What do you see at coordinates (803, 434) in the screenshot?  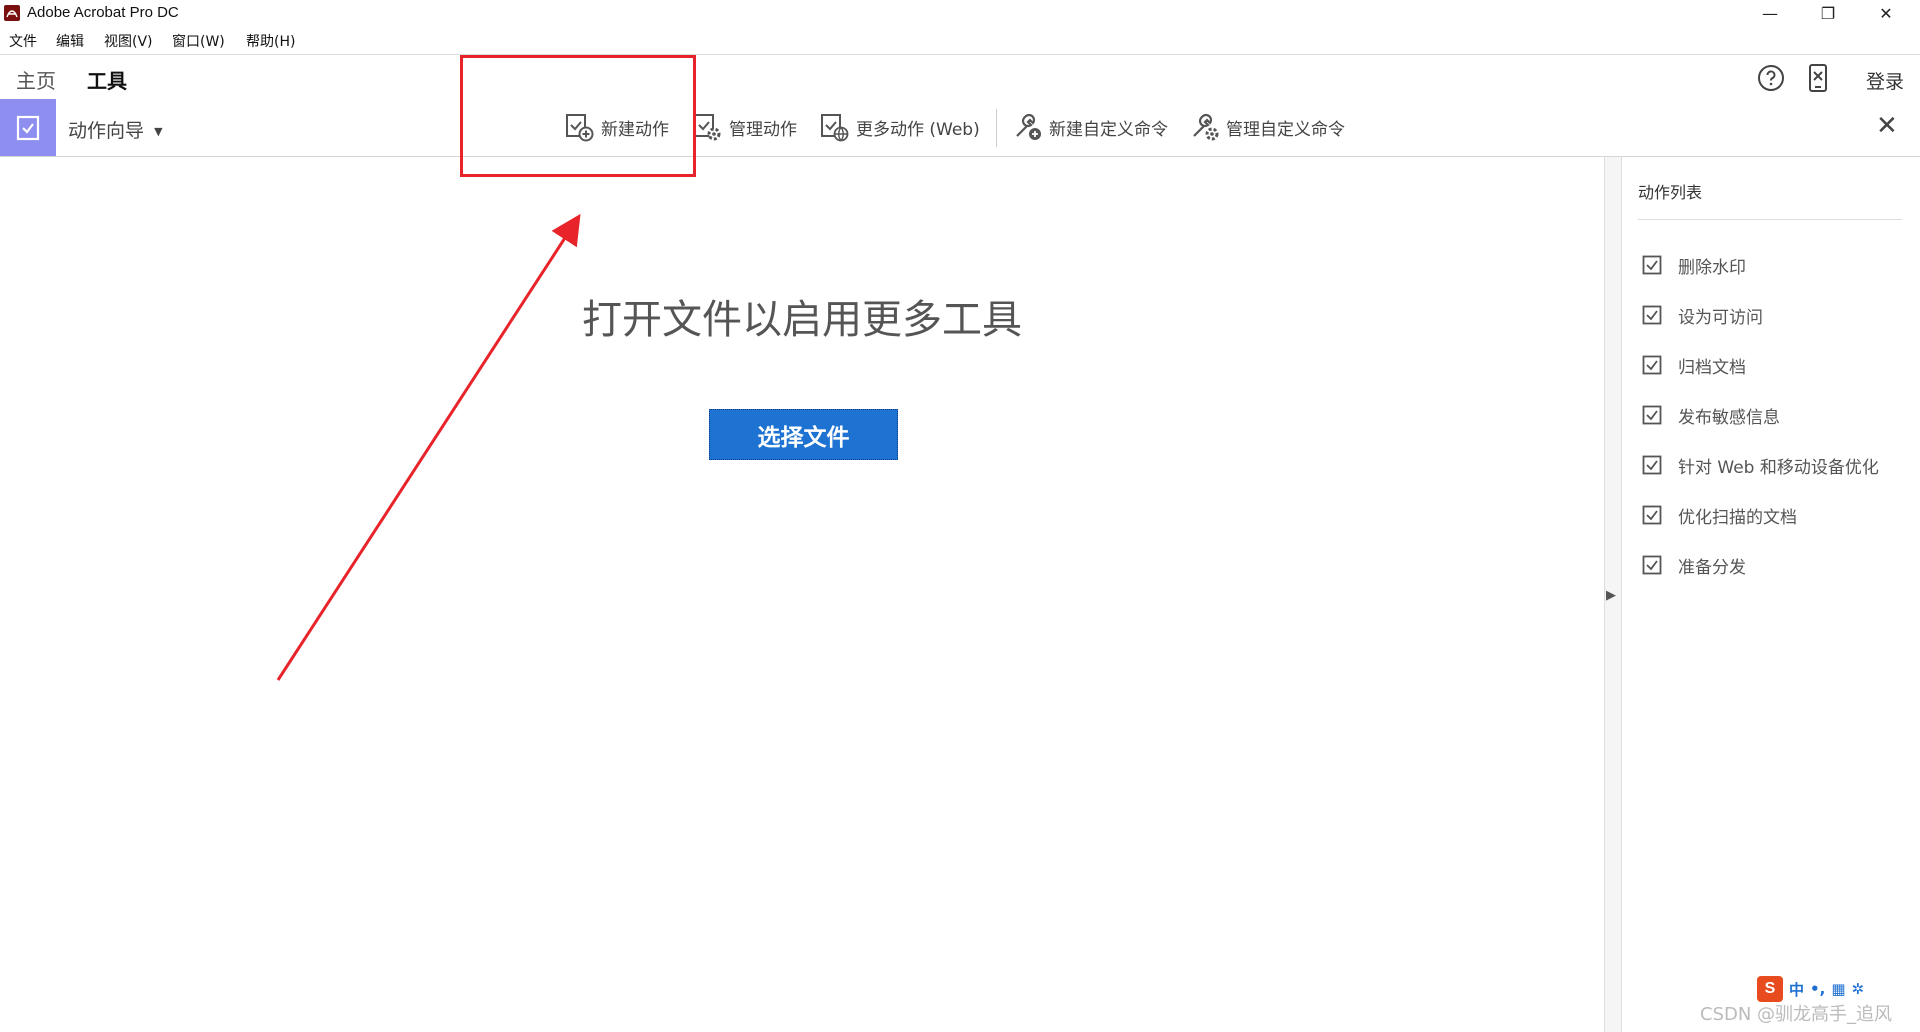 I see `select-file-button: 选择文件` at bounding box center [803, 434].